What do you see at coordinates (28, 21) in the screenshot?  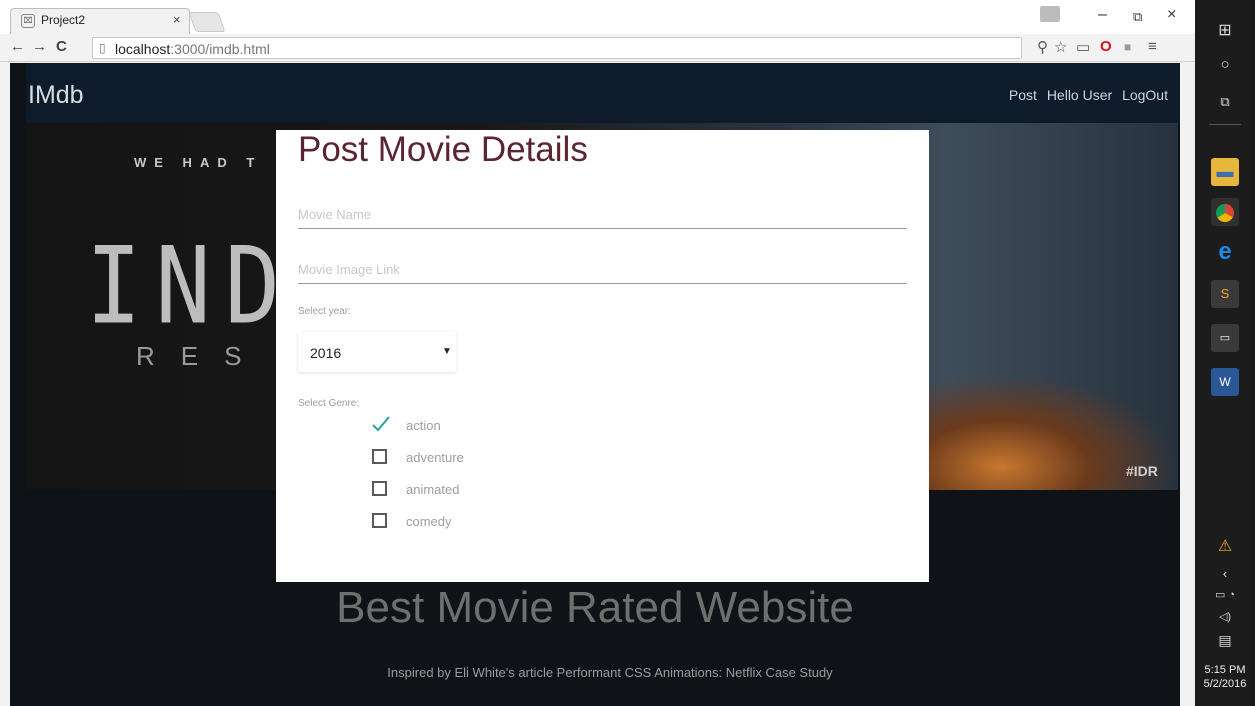 I see `tab-favicon-icon: ⌧` at bounding box center [28, 21].